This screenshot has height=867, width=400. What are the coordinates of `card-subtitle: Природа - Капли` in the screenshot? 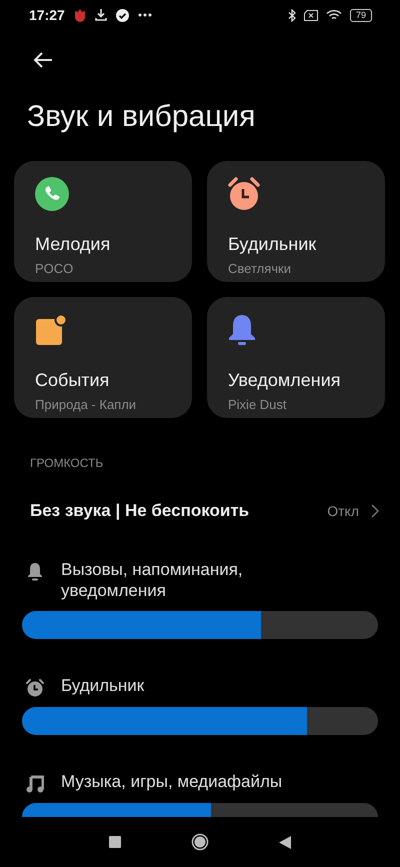 It's located at (85, 404).